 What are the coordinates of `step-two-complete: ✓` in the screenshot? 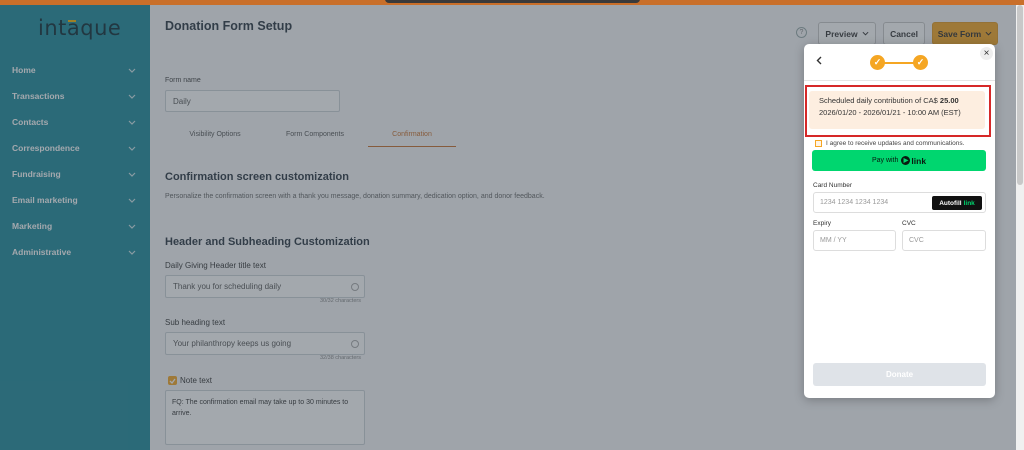 It's located at (920, 62).